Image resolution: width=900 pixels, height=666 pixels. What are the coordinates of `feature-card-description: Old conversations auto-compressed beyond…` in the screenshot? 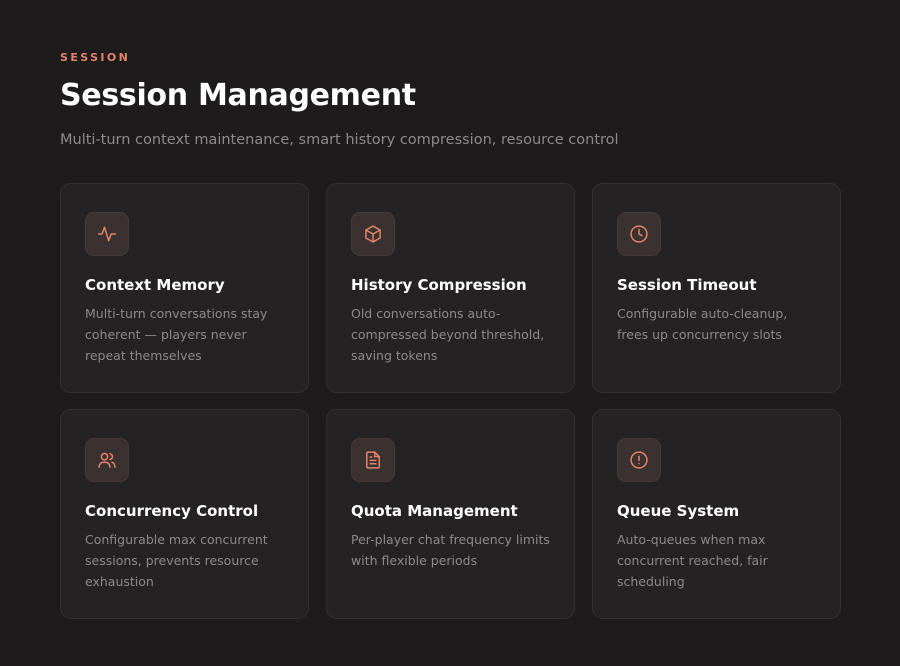 It's located at (448, 334).